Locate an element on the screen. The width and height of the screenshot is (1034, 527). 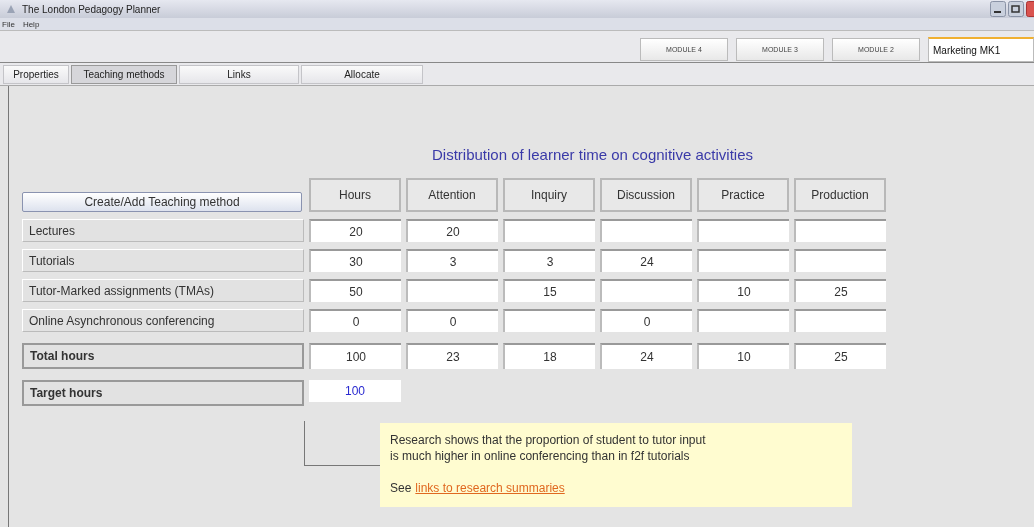
value-field: 18 is located at coordinates (549, 356).